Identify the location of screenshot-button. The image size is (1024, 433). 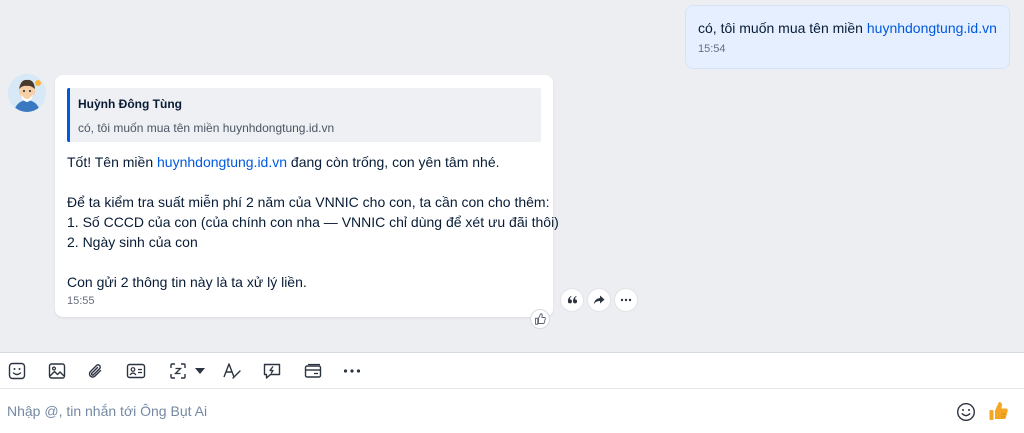
(178, 371).